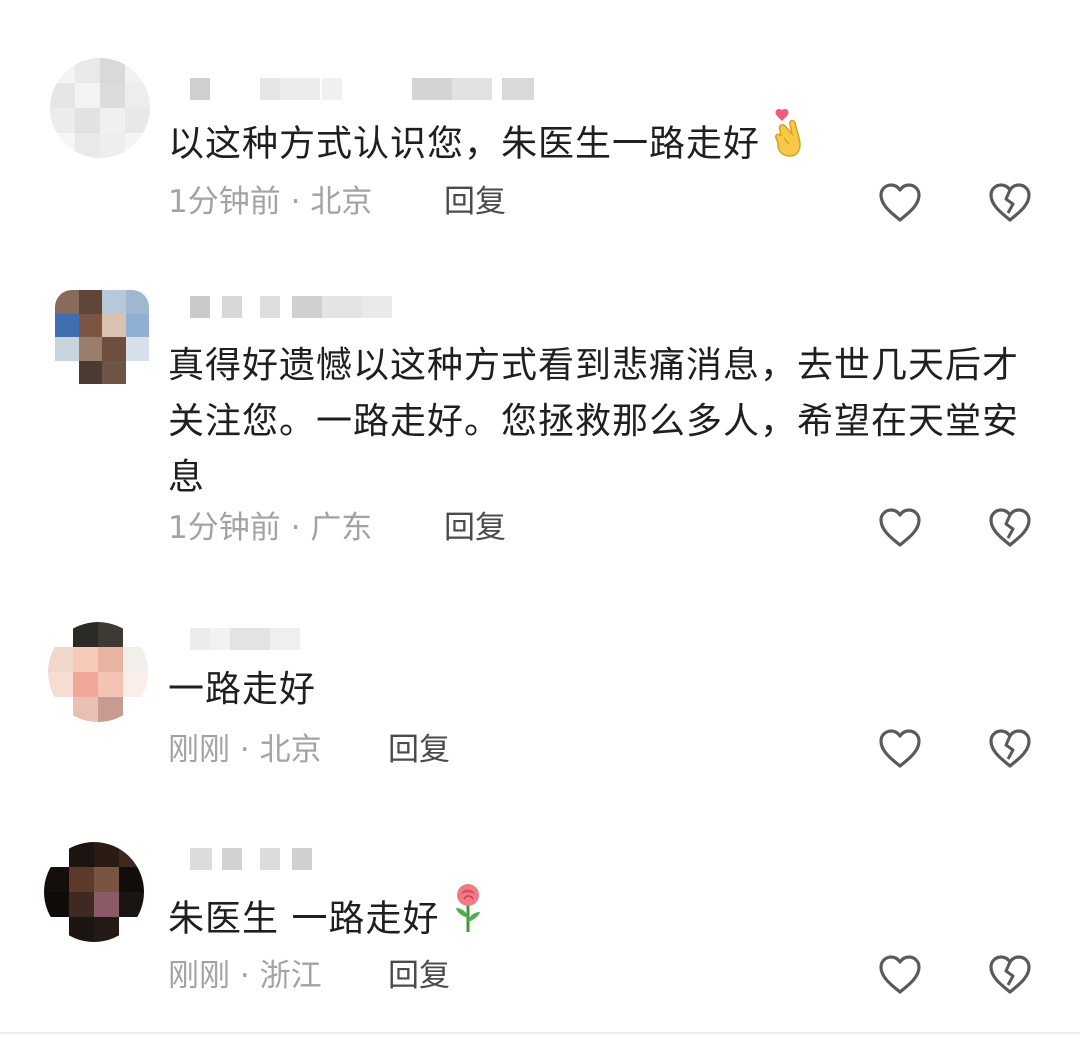 This screenshot has height=1039, width=1080. I want to click on finger-heart-emoji, so click(791, 141).